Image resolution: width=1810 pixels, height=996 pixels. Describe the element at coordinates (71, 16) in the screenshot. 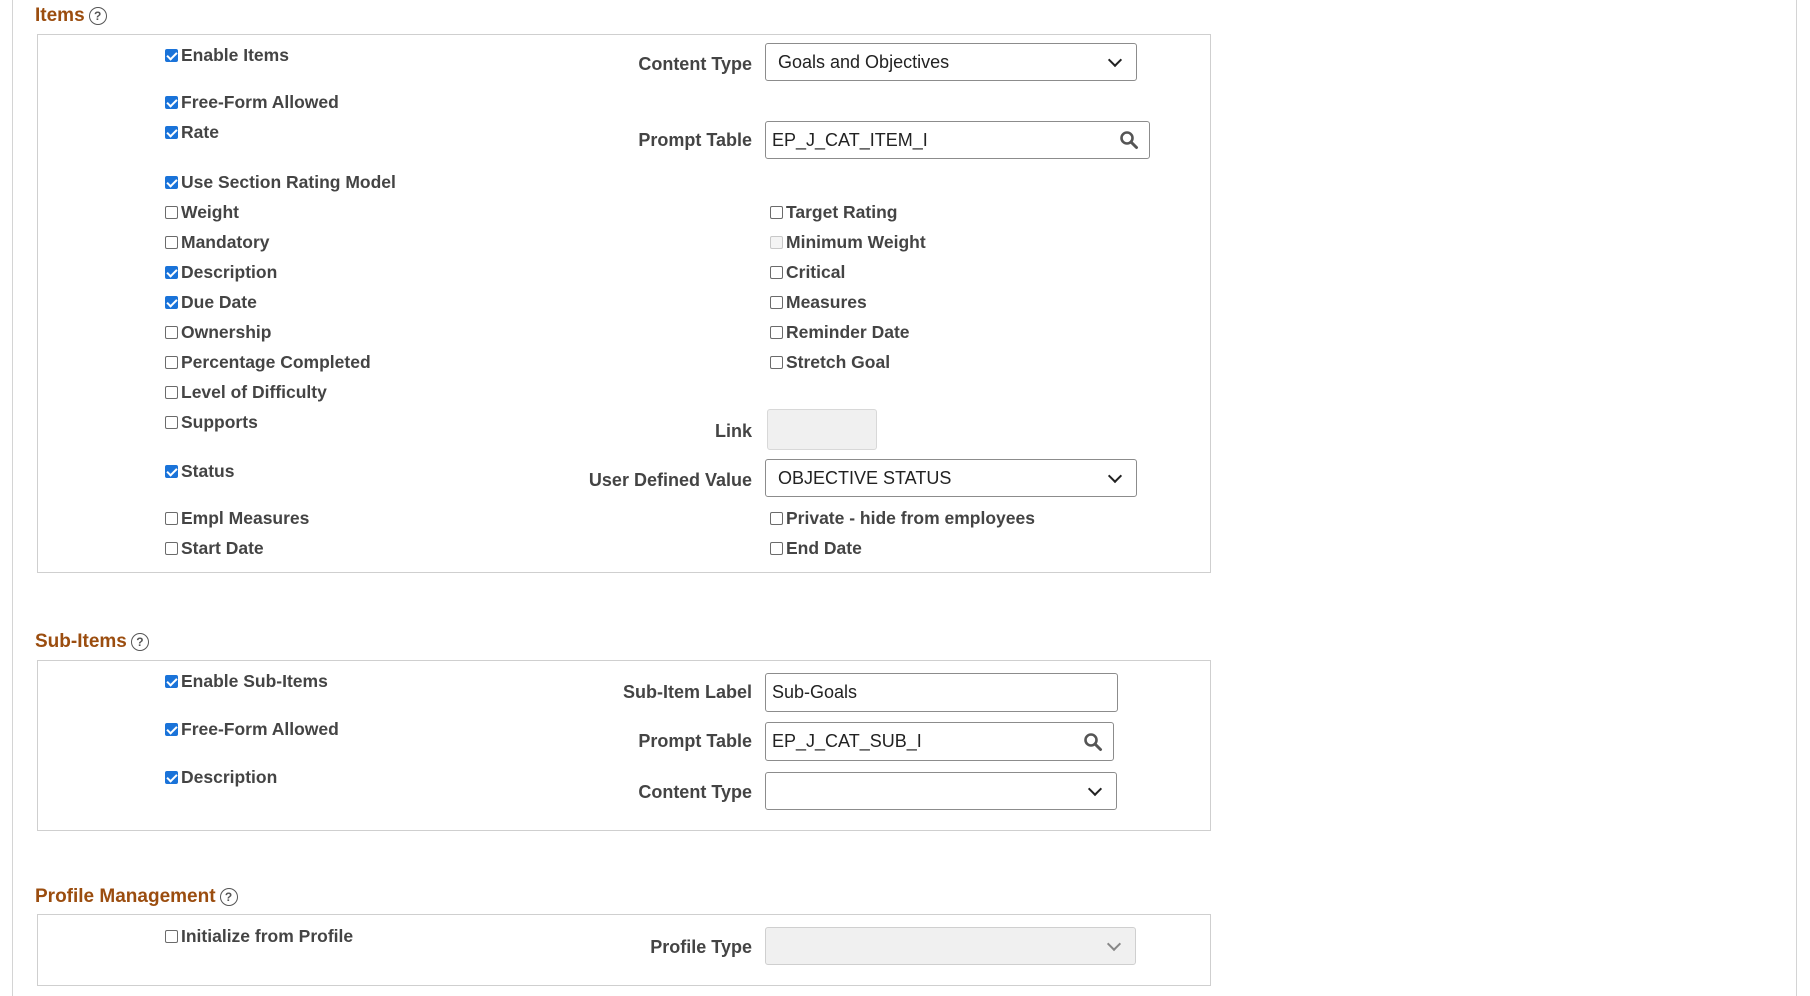

I see `items-section-title: Items ?` at that location.